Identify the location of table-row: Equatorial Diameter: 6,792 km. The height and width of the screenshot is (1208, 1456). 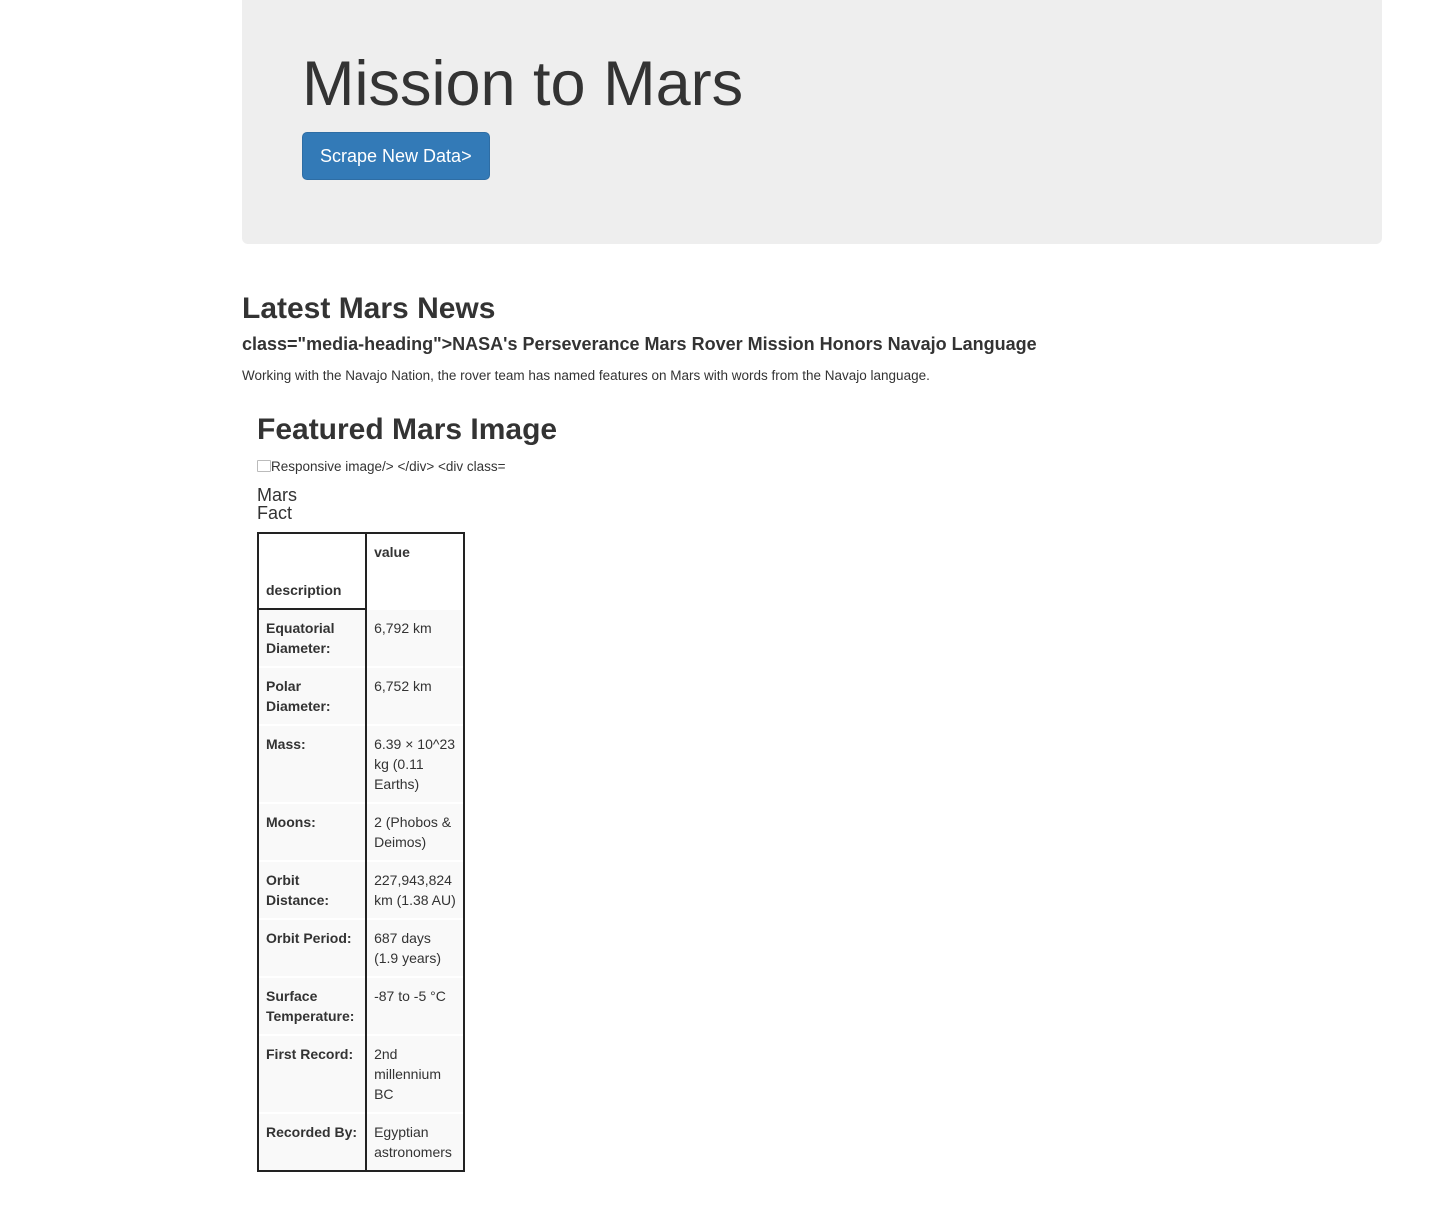
(360, 638).